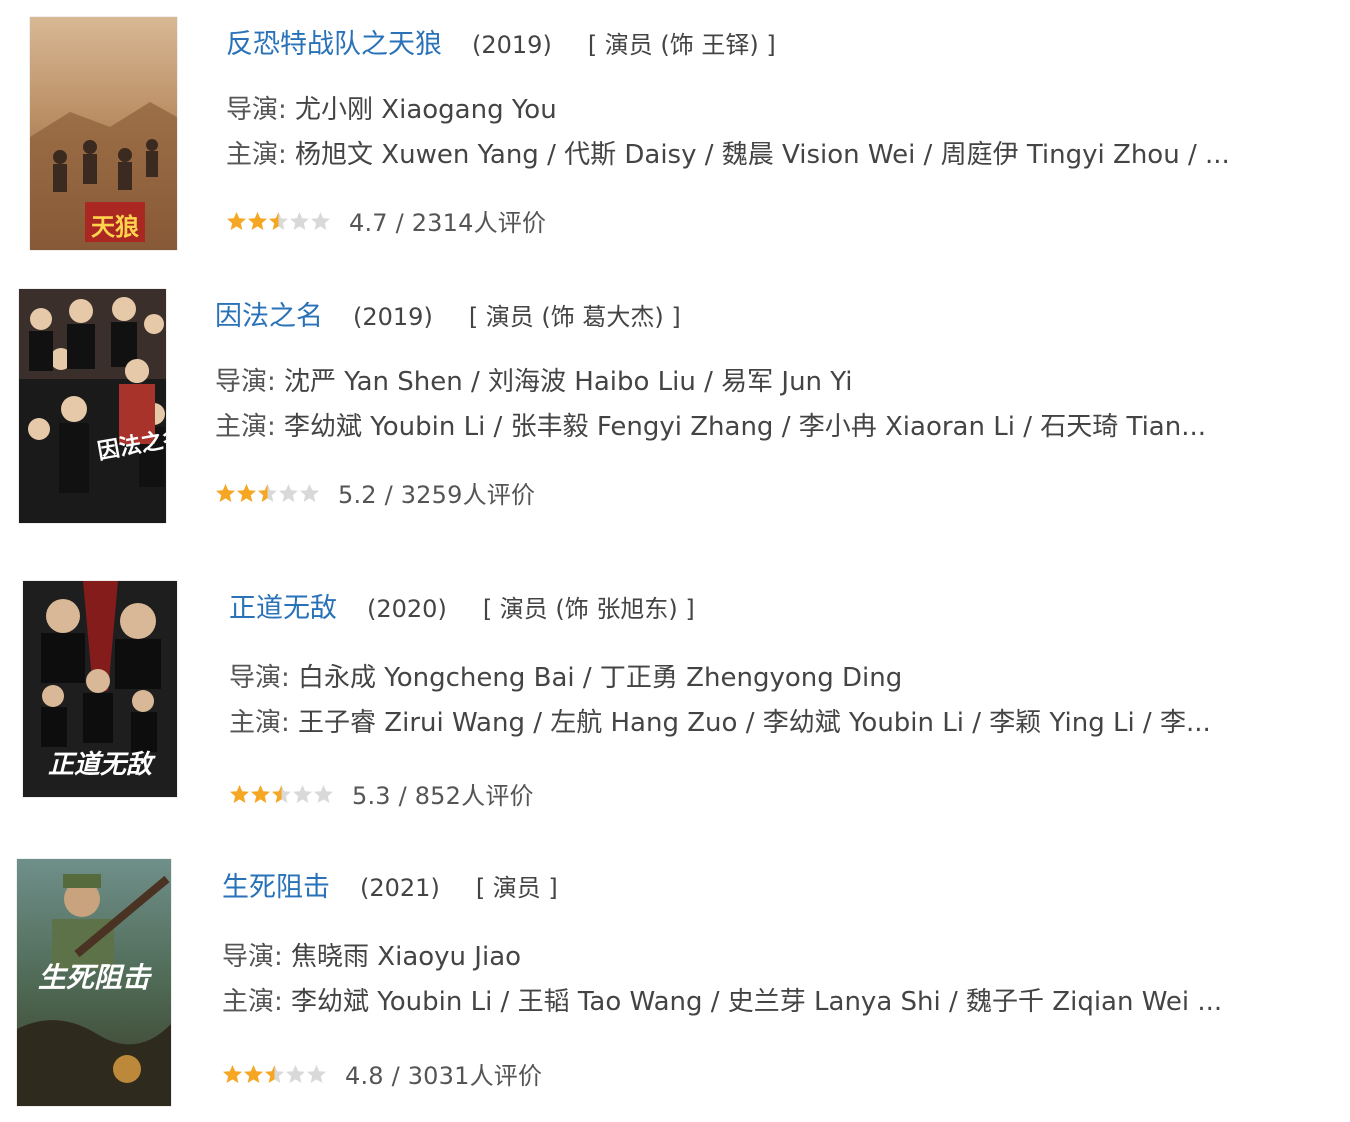  I want to click on movie-poster: 因法之名, so click(92, 406).